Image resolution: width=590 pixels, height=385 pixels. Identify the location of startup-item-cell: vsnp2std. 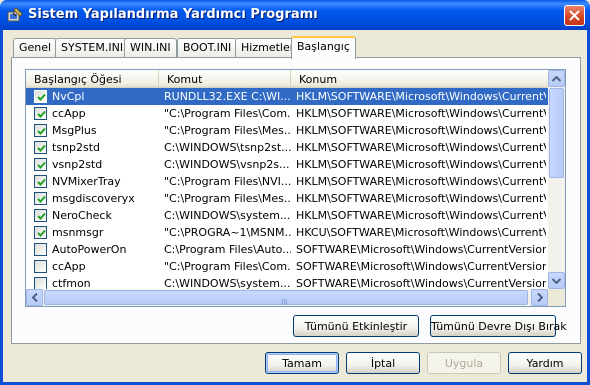
(96, 164).